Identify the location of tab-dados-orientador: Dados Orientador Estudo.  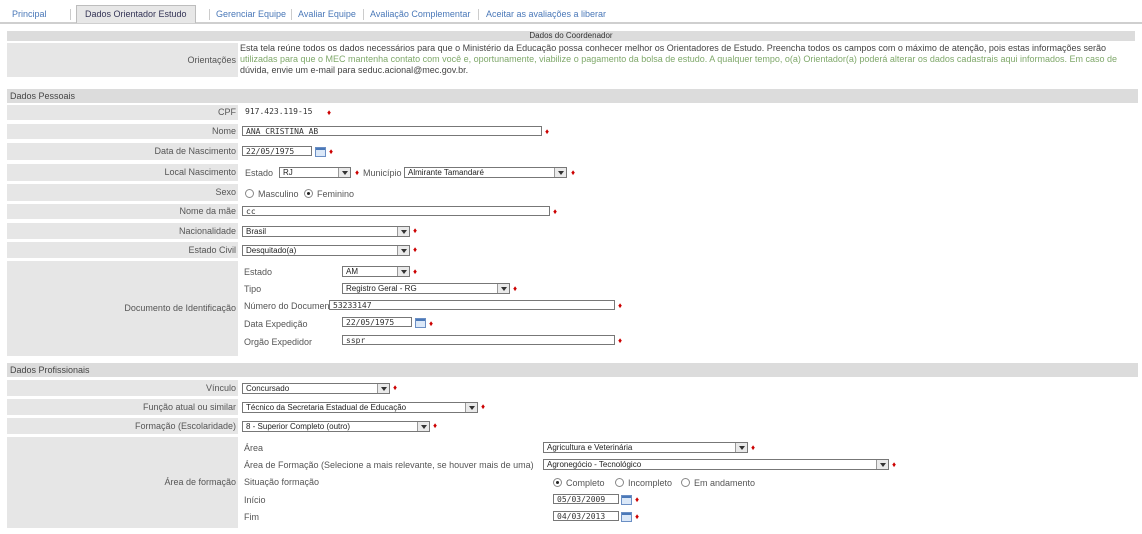
(136, 14).